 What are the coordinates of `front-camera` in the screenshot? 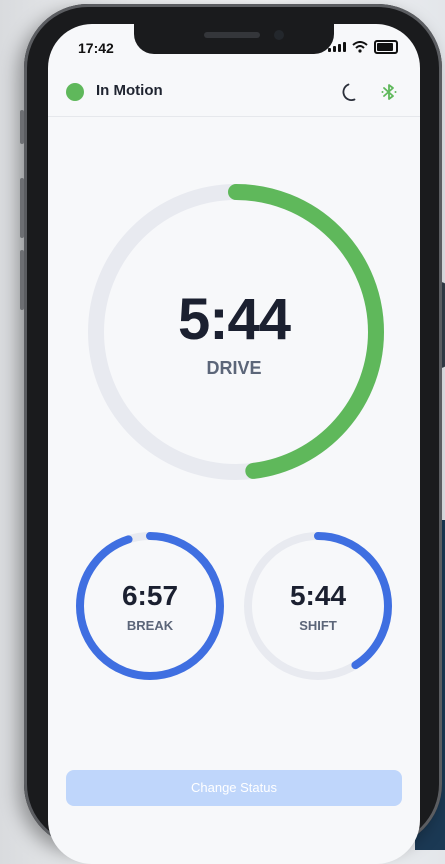 It's located at (279, 35).